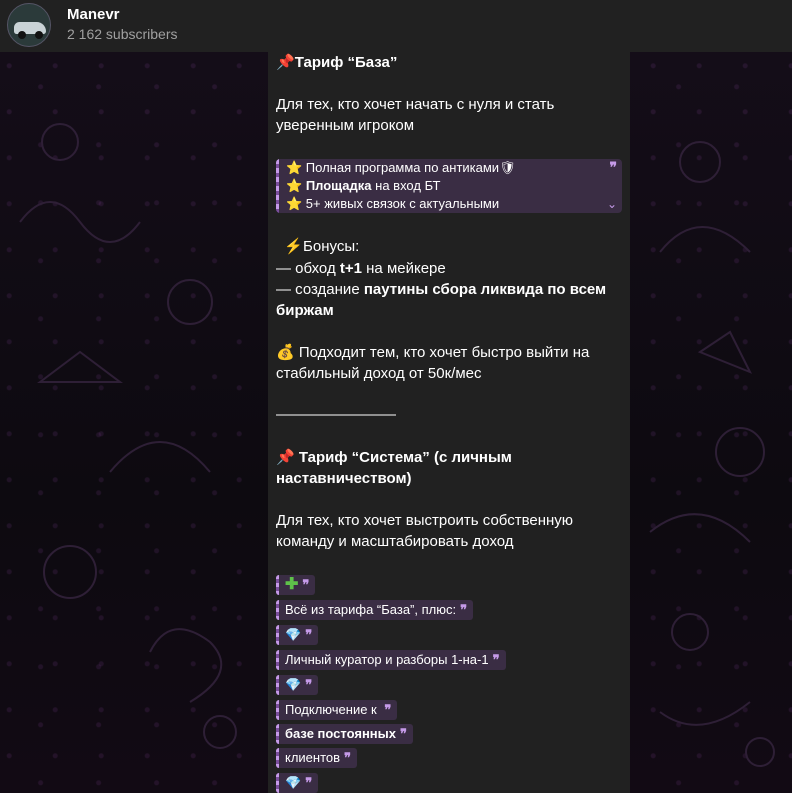 This screenshot has width=792, height=793. I want to click on tariff2-heading-cont: наставничеством), so click(344, 478).